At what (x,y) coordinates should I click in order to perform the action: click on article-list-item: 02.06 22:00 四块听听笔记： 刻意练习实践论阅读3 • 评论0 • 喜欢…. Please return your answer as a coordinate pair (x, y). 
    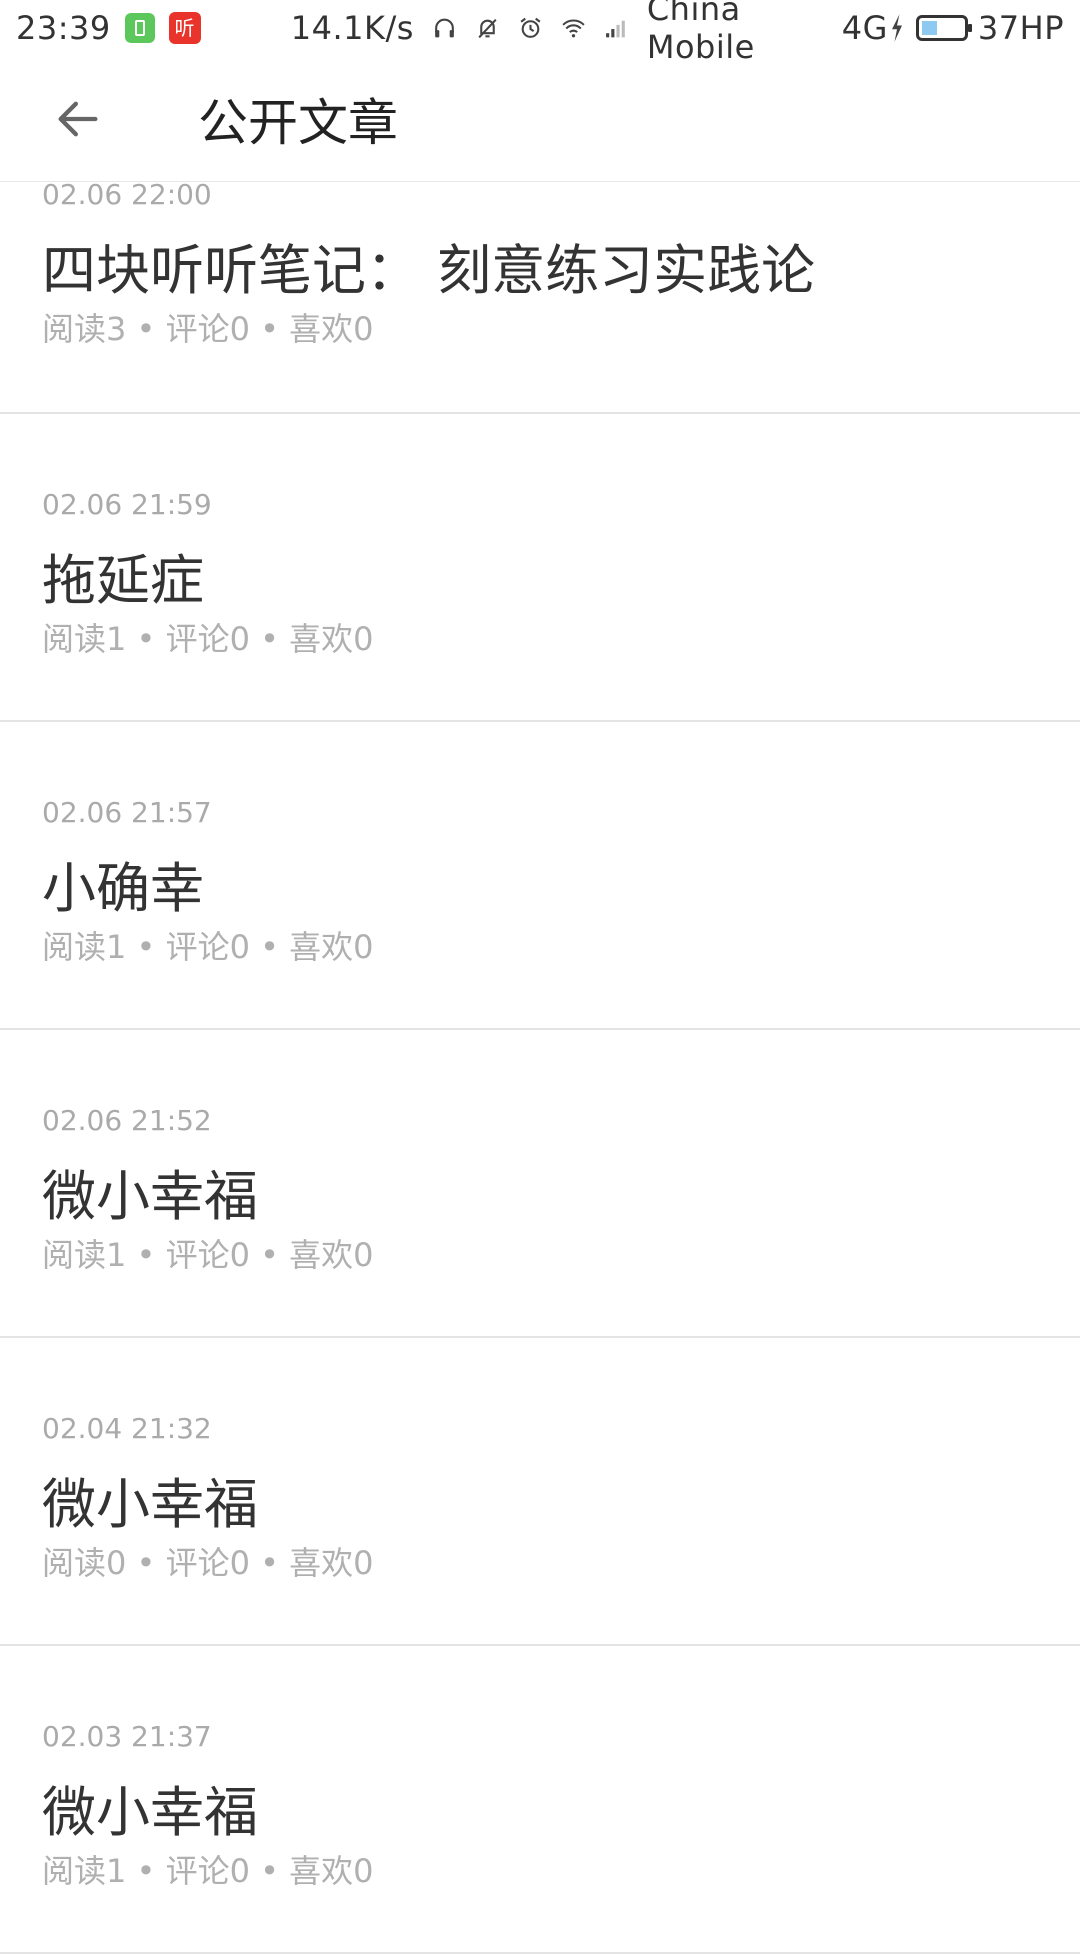
    Looking at the image, I should click on (540, 296).